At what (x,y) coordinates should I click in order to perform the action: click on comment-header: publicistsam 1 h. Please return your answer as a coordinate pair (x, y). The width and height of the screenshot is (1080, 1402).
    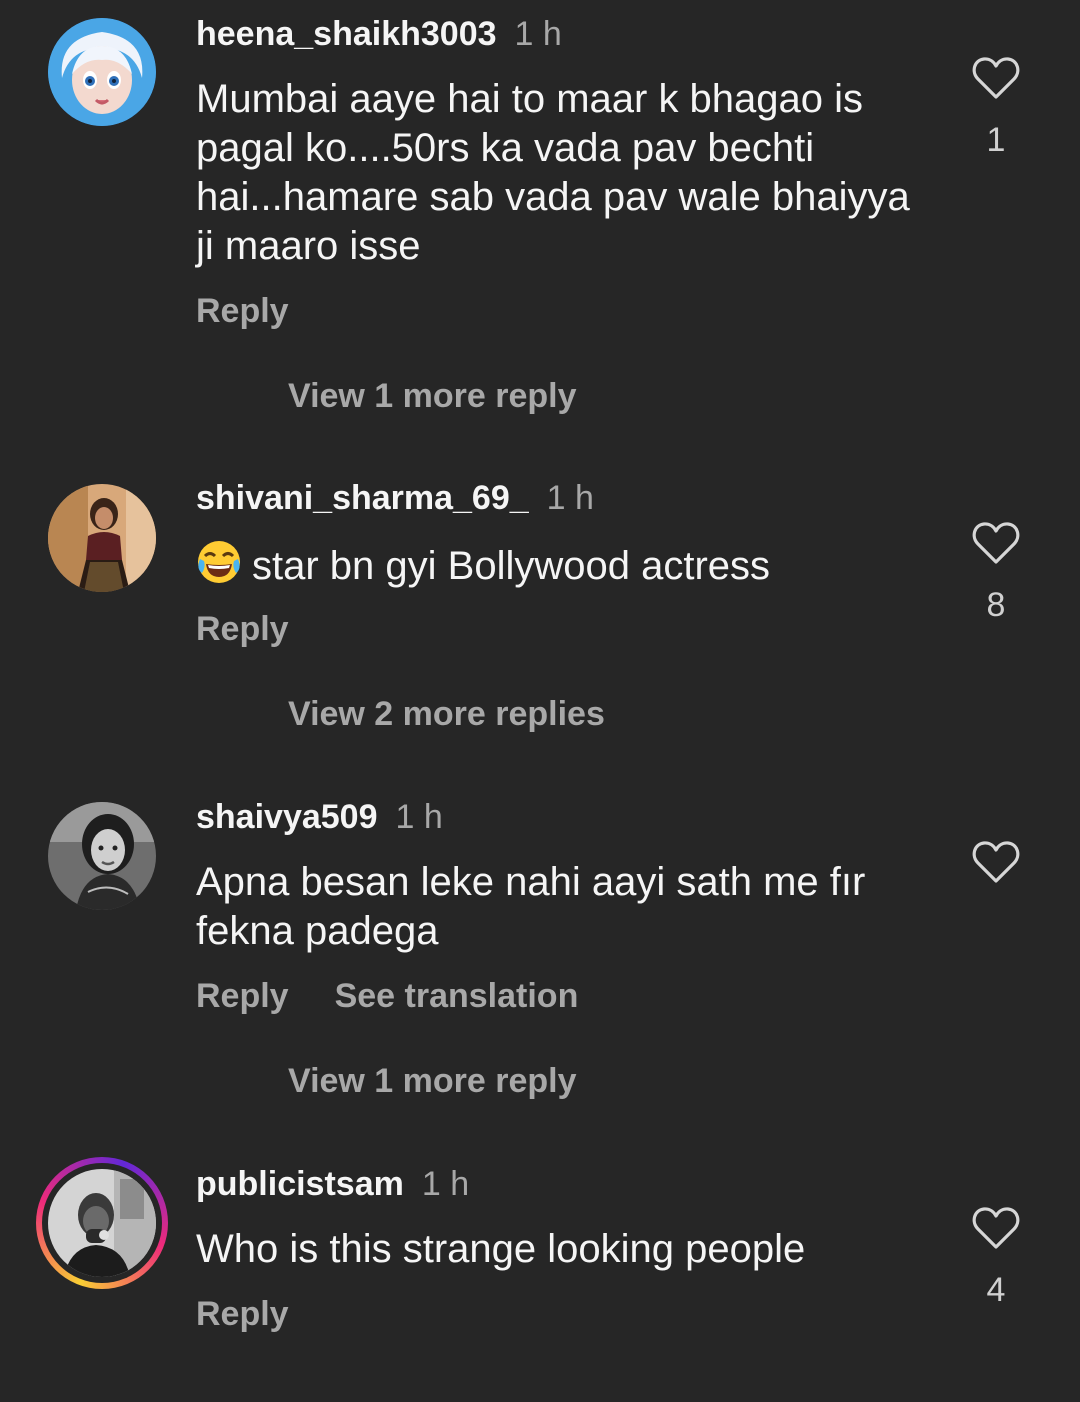
    Looking at the image, I should click on (332, 1184).